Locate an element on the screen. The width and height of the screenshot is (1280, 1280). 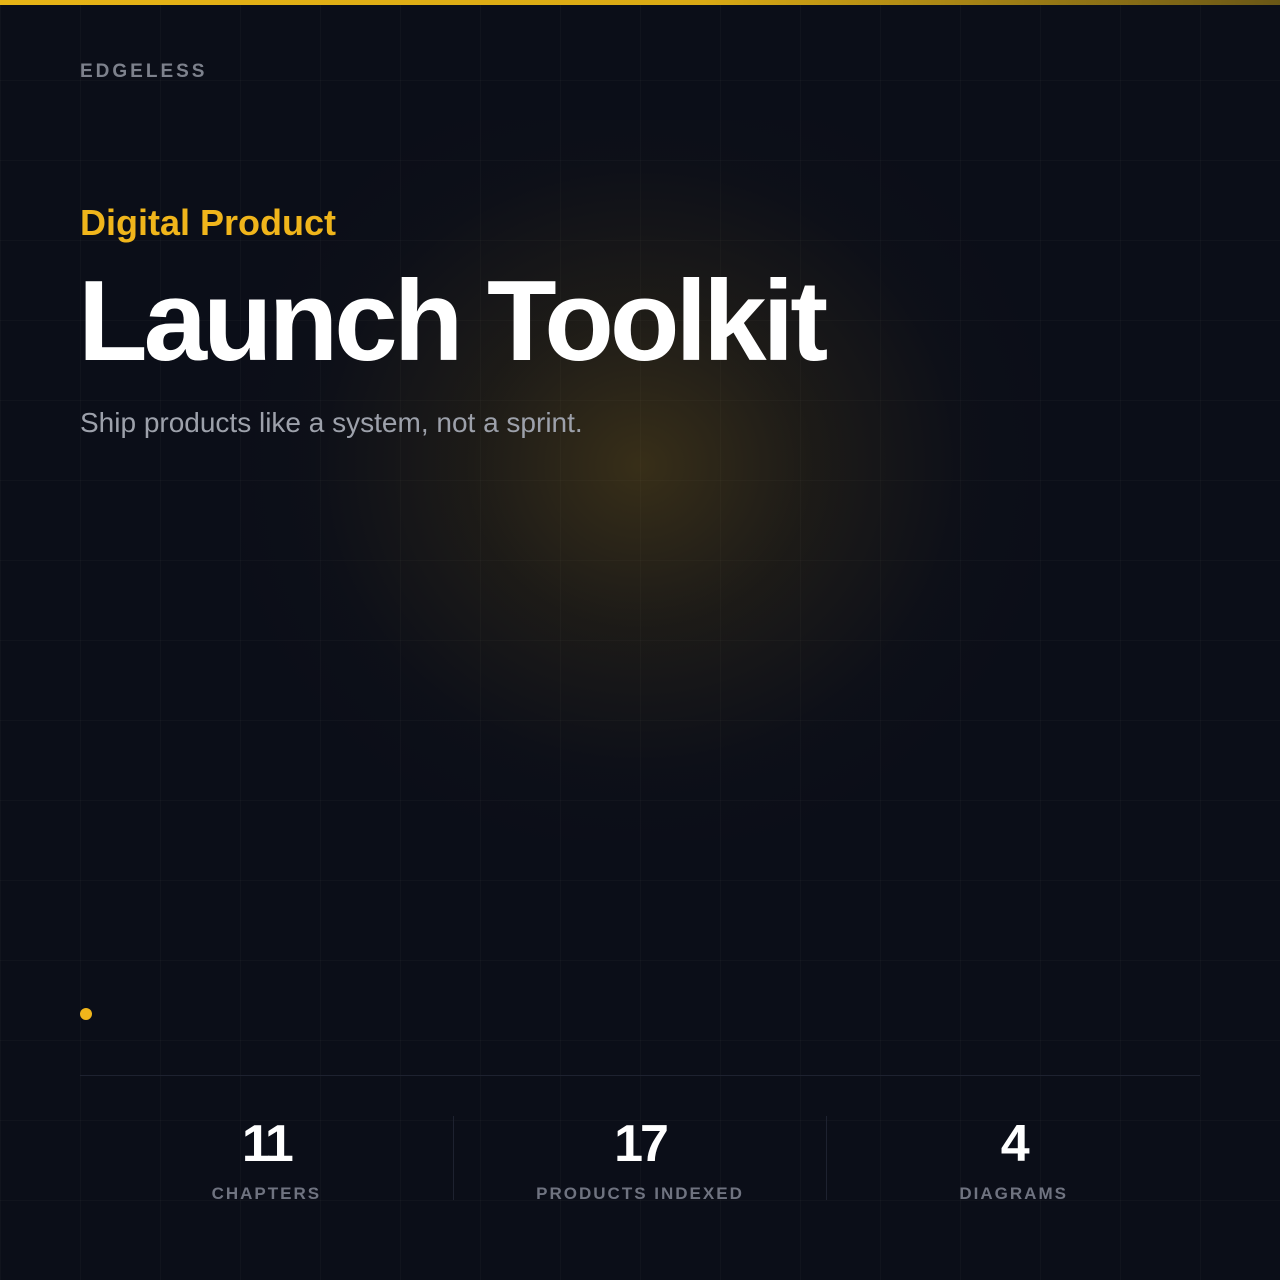
brand-name: EDGELESS is located at coordinates (144, 71).